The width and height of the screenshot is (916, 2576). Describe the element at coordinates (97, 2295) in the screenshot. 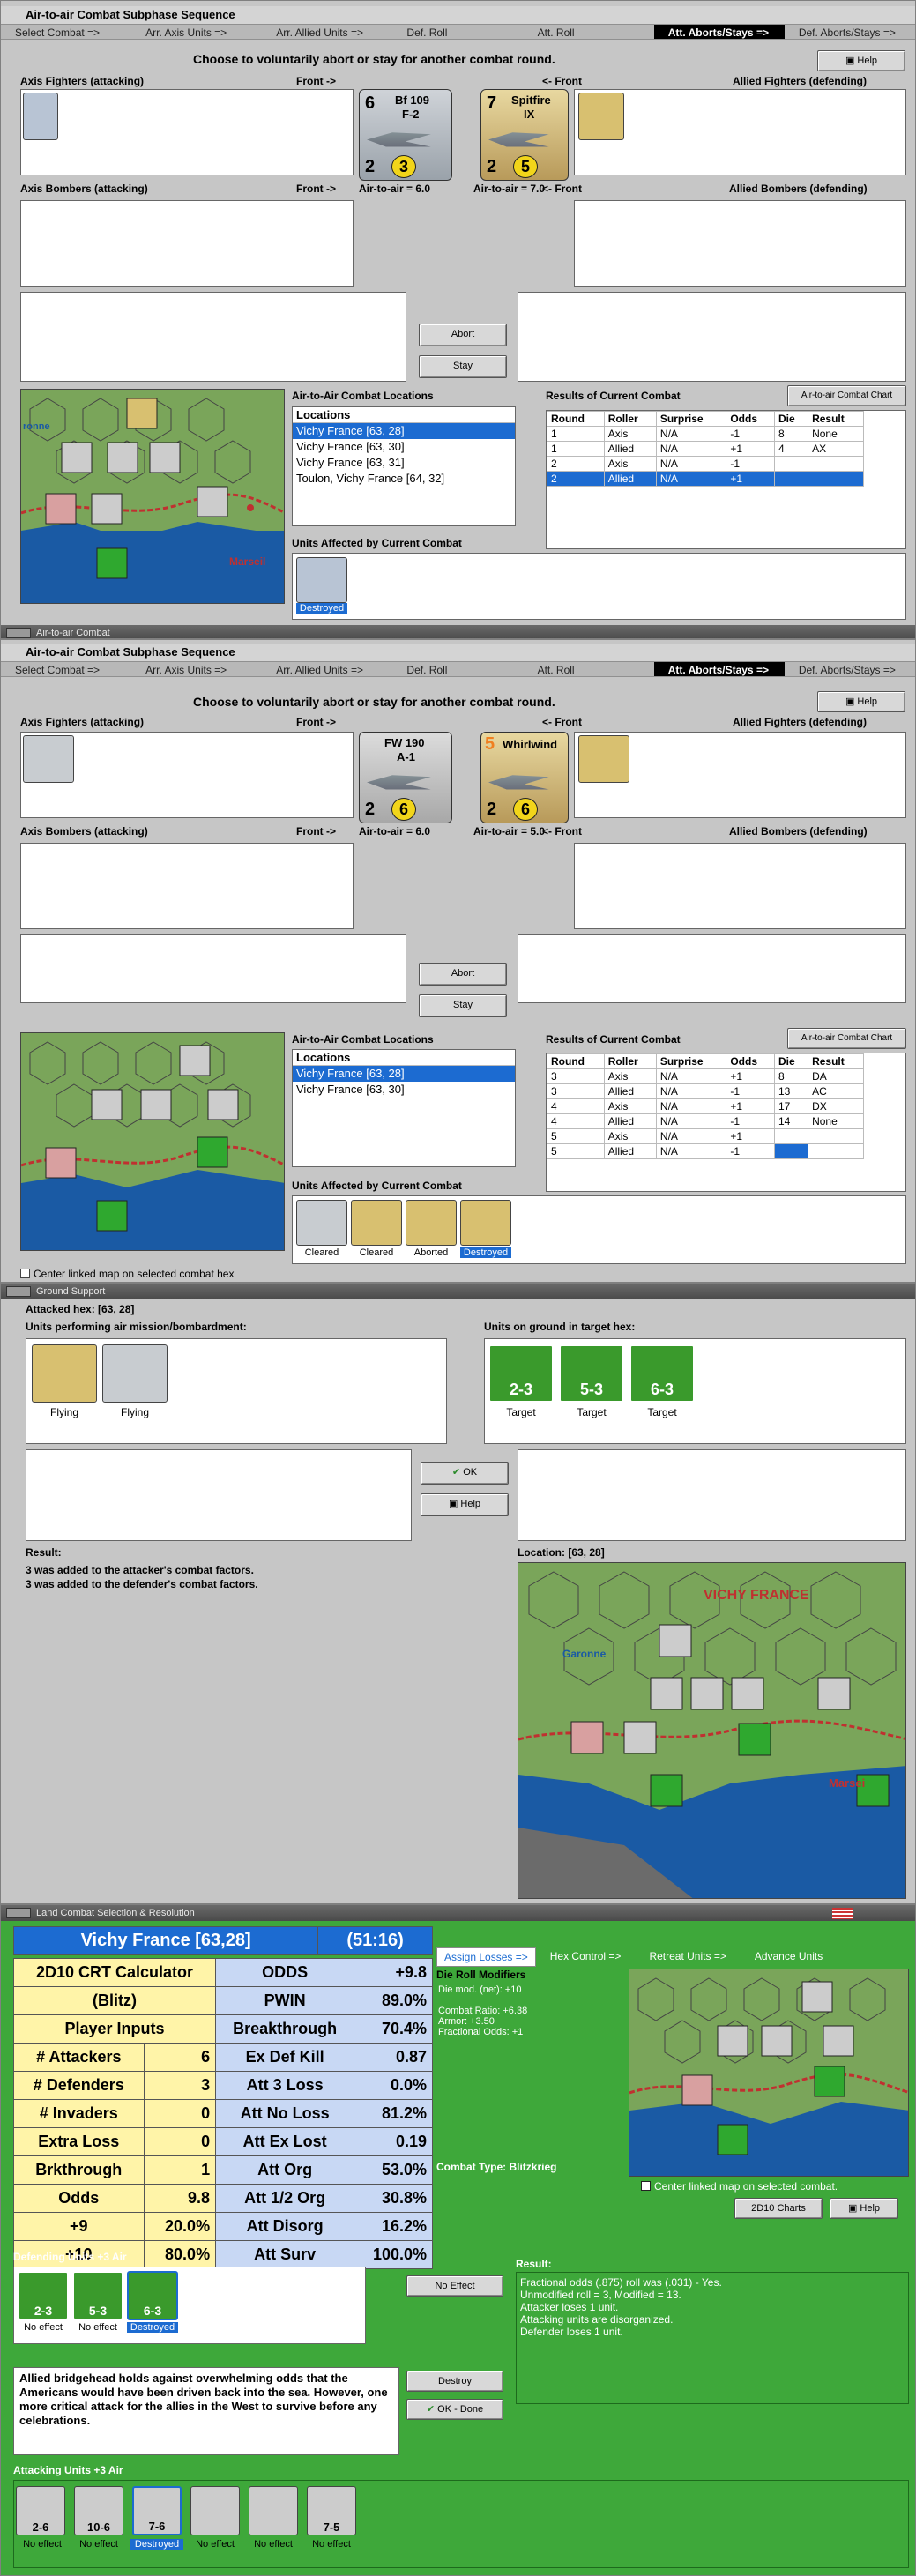

I see `defender-unit: 5-3` at that location.